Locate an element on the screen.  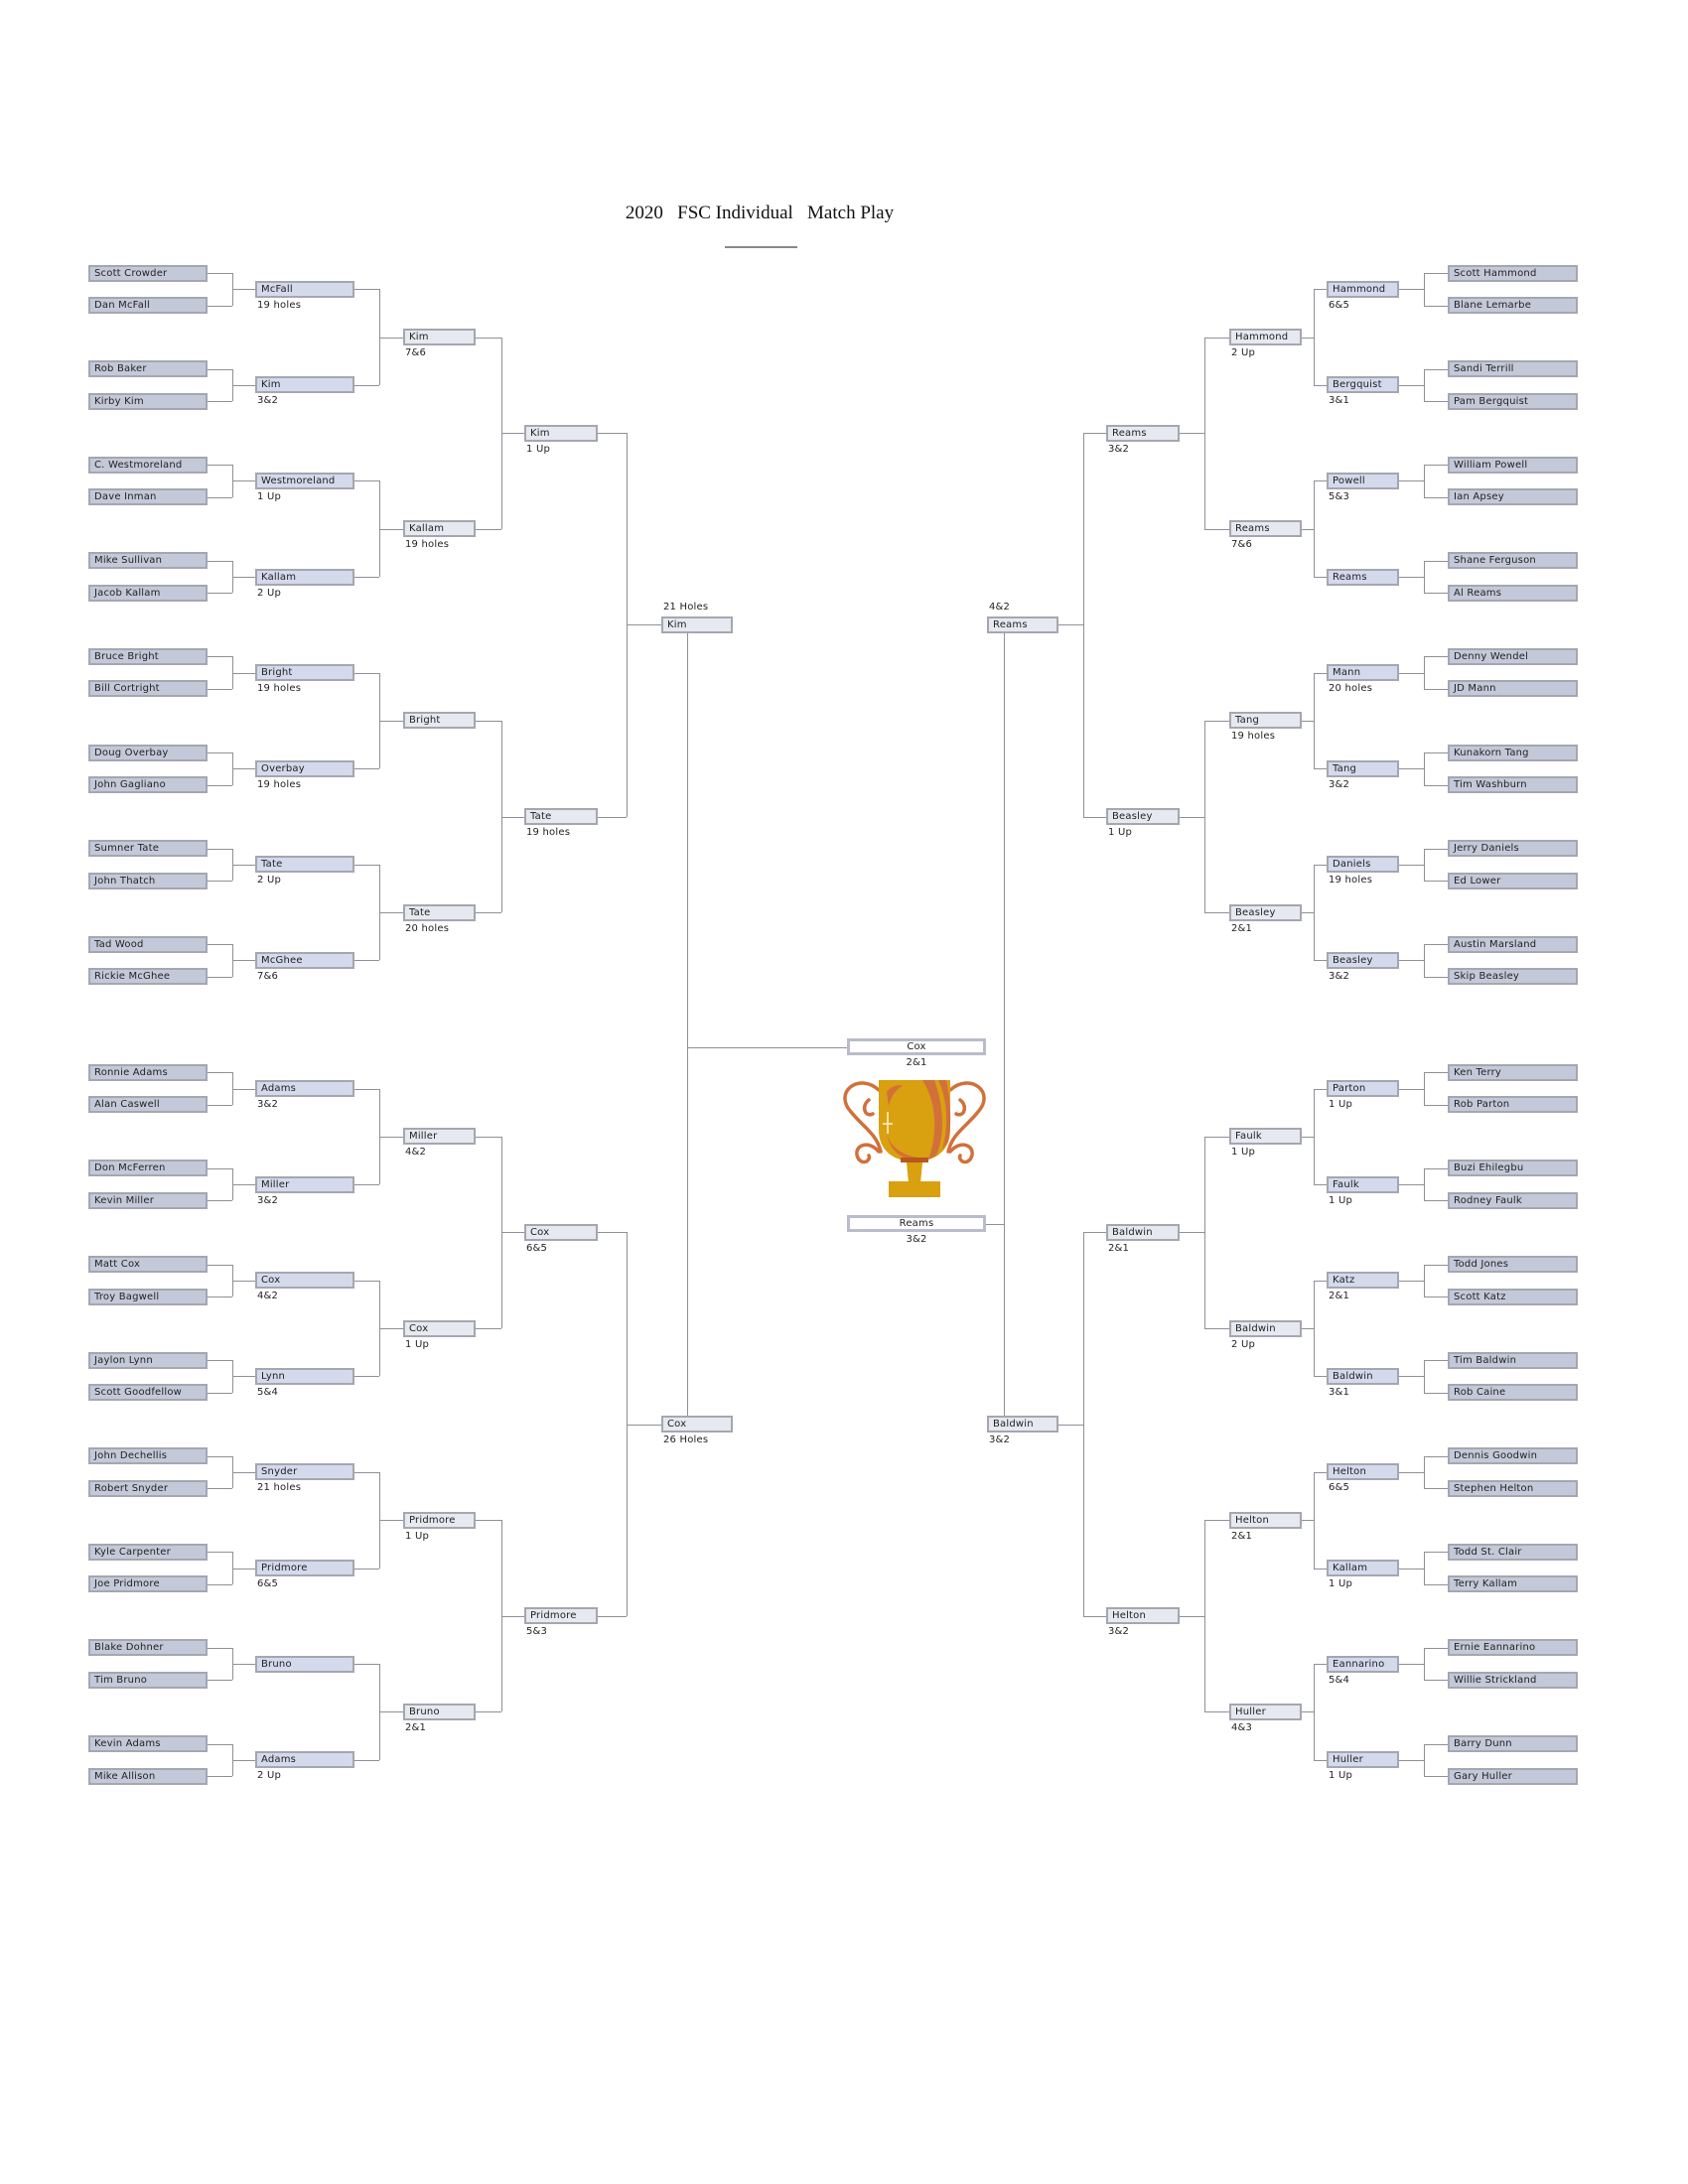
winner-slot: Mann is located at coordinates (1363, 673).